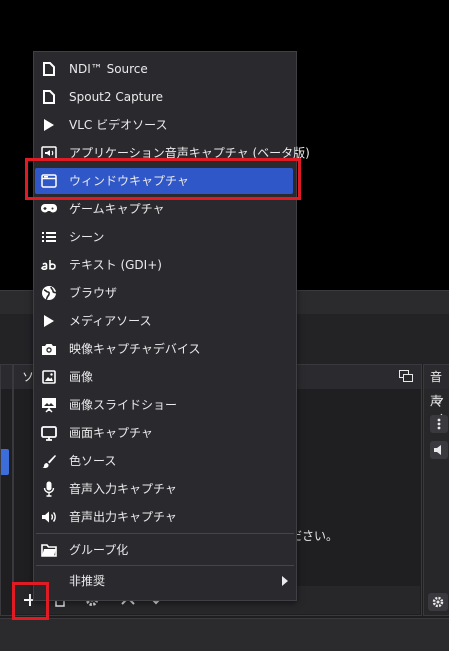  I want to click on audio-menu-button, so click(439, 424).